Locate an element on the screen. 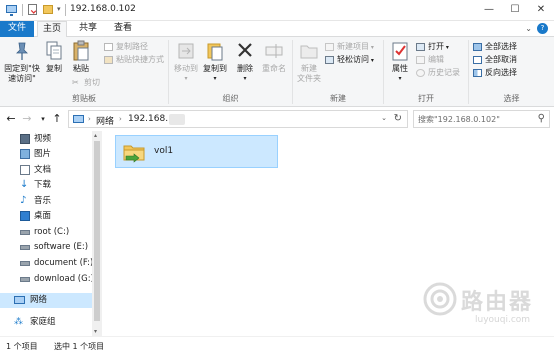 This screenshot has width=554, height=354. nav-item-label: 家庭组 is located at coordinates (43, 322).